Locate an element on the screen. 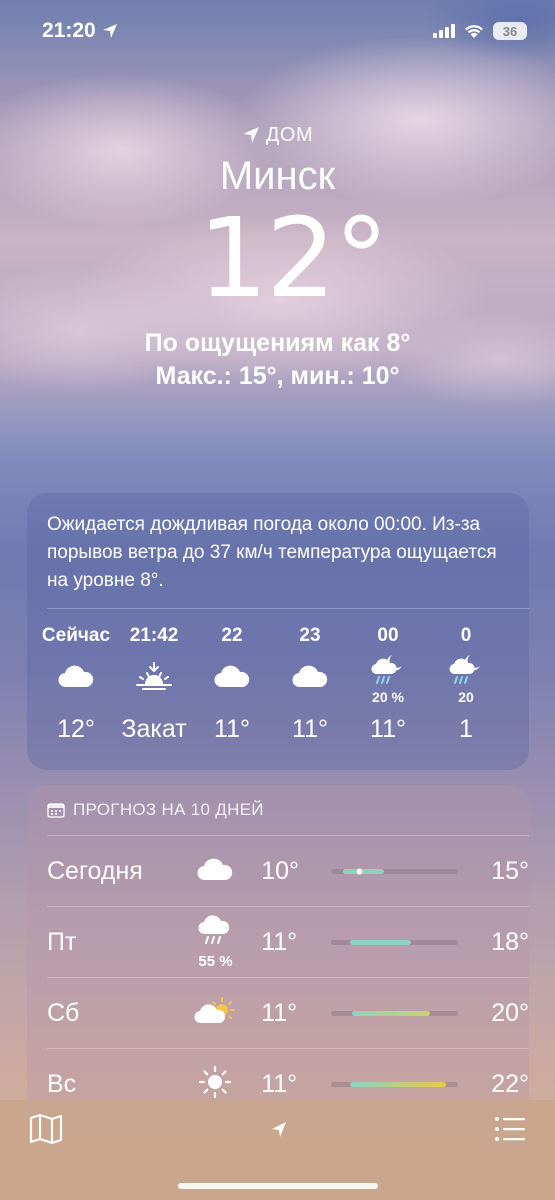 The width and height of the screenshot is (555, 1200). battery-icon: 36 is located at coordinates (510, 31).